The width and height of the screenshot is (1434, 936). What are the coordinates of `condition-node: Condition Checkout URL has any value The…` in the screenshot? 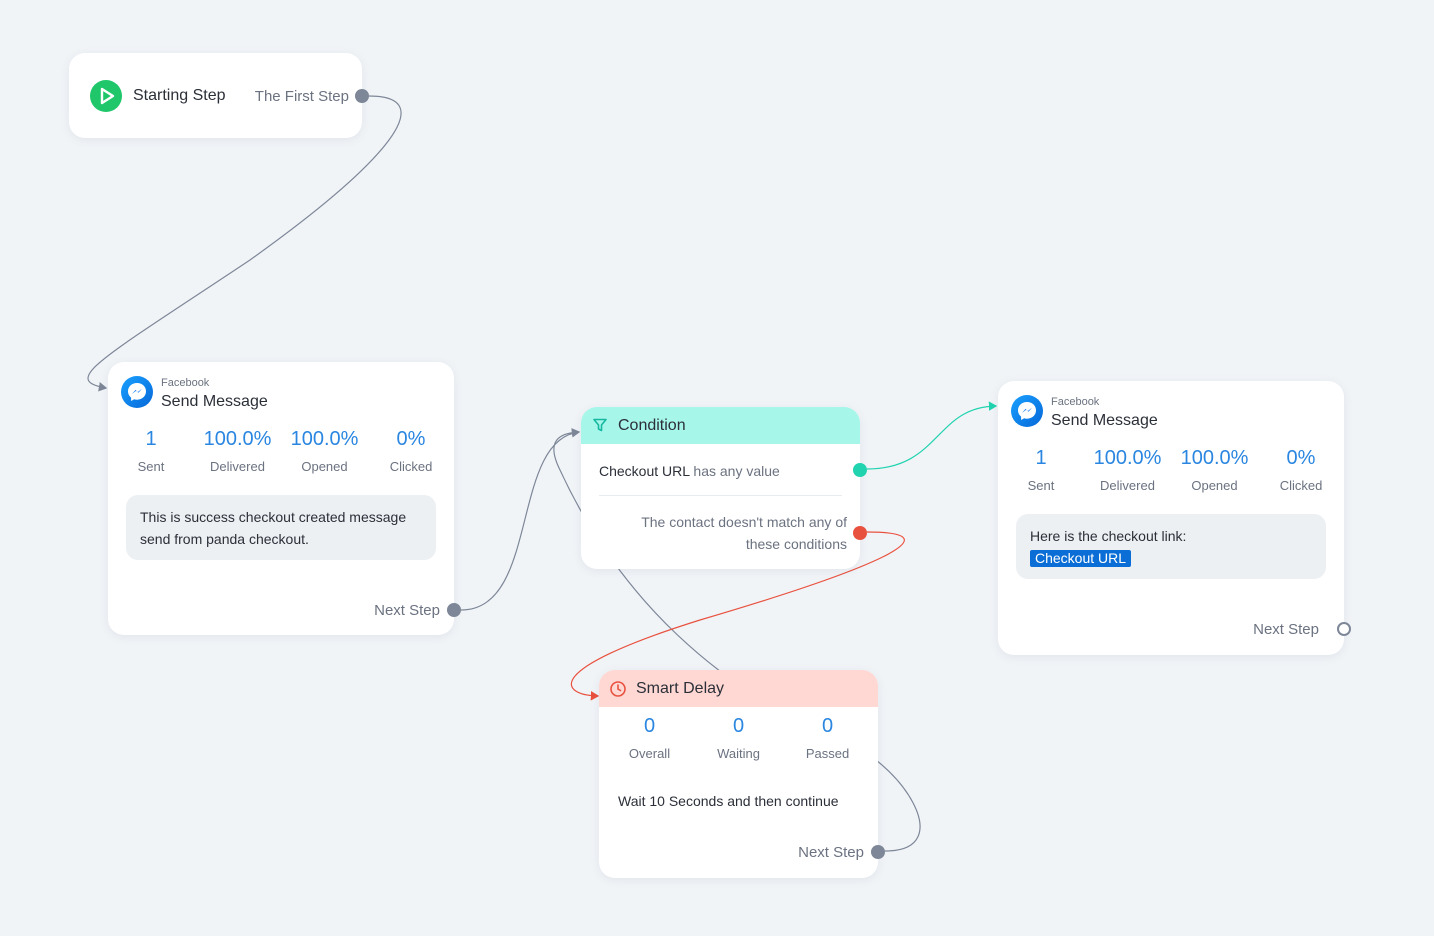 It's located at (724, 488).